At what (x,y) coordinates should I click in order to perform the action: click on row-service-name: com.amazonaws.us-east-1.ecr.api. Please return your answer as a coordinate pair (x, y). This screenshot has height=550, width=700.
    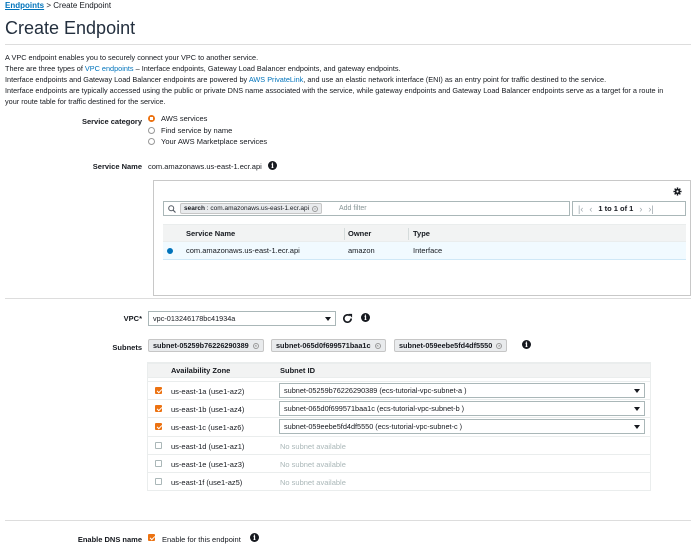
    Looking at the image, I should click on (243, 250).